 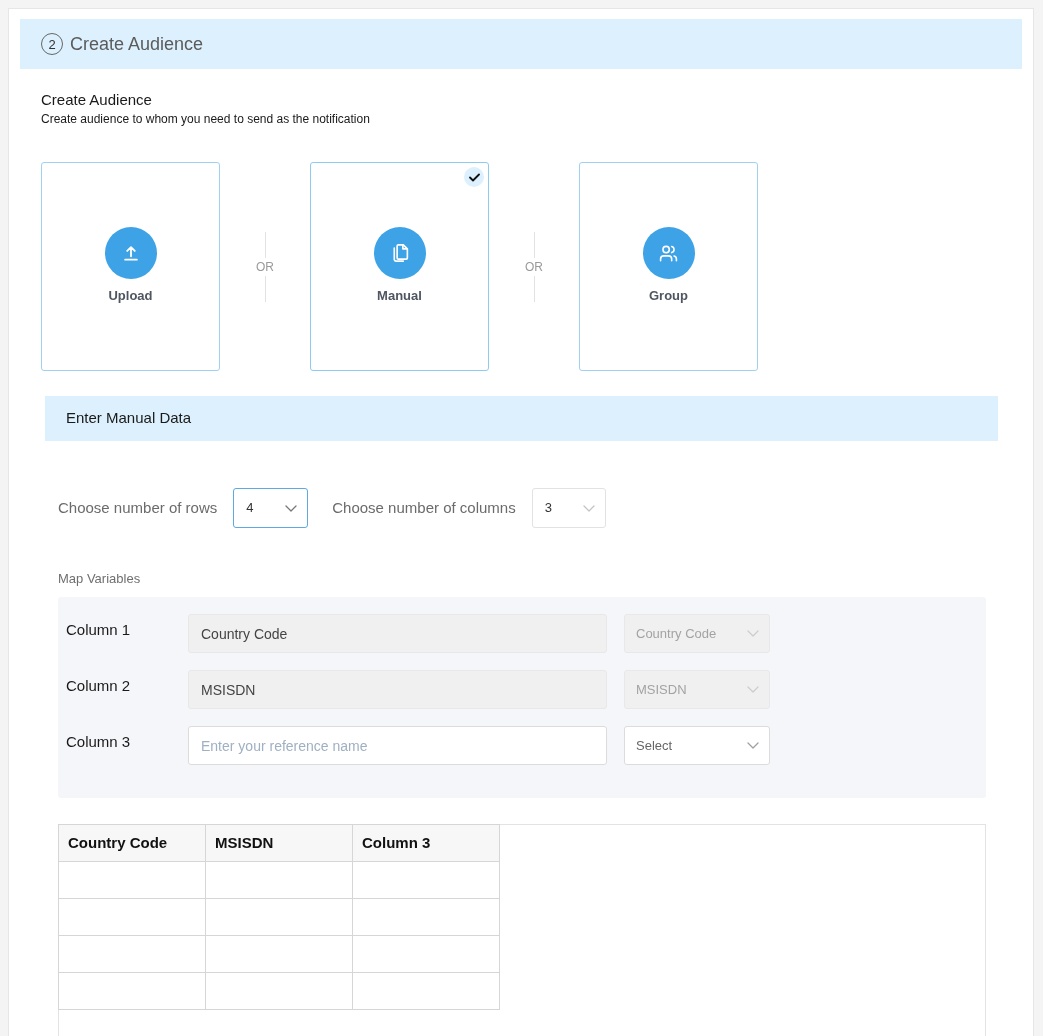 I want to click on columns-label: Choose number of columns, so click(x=424, y=507).